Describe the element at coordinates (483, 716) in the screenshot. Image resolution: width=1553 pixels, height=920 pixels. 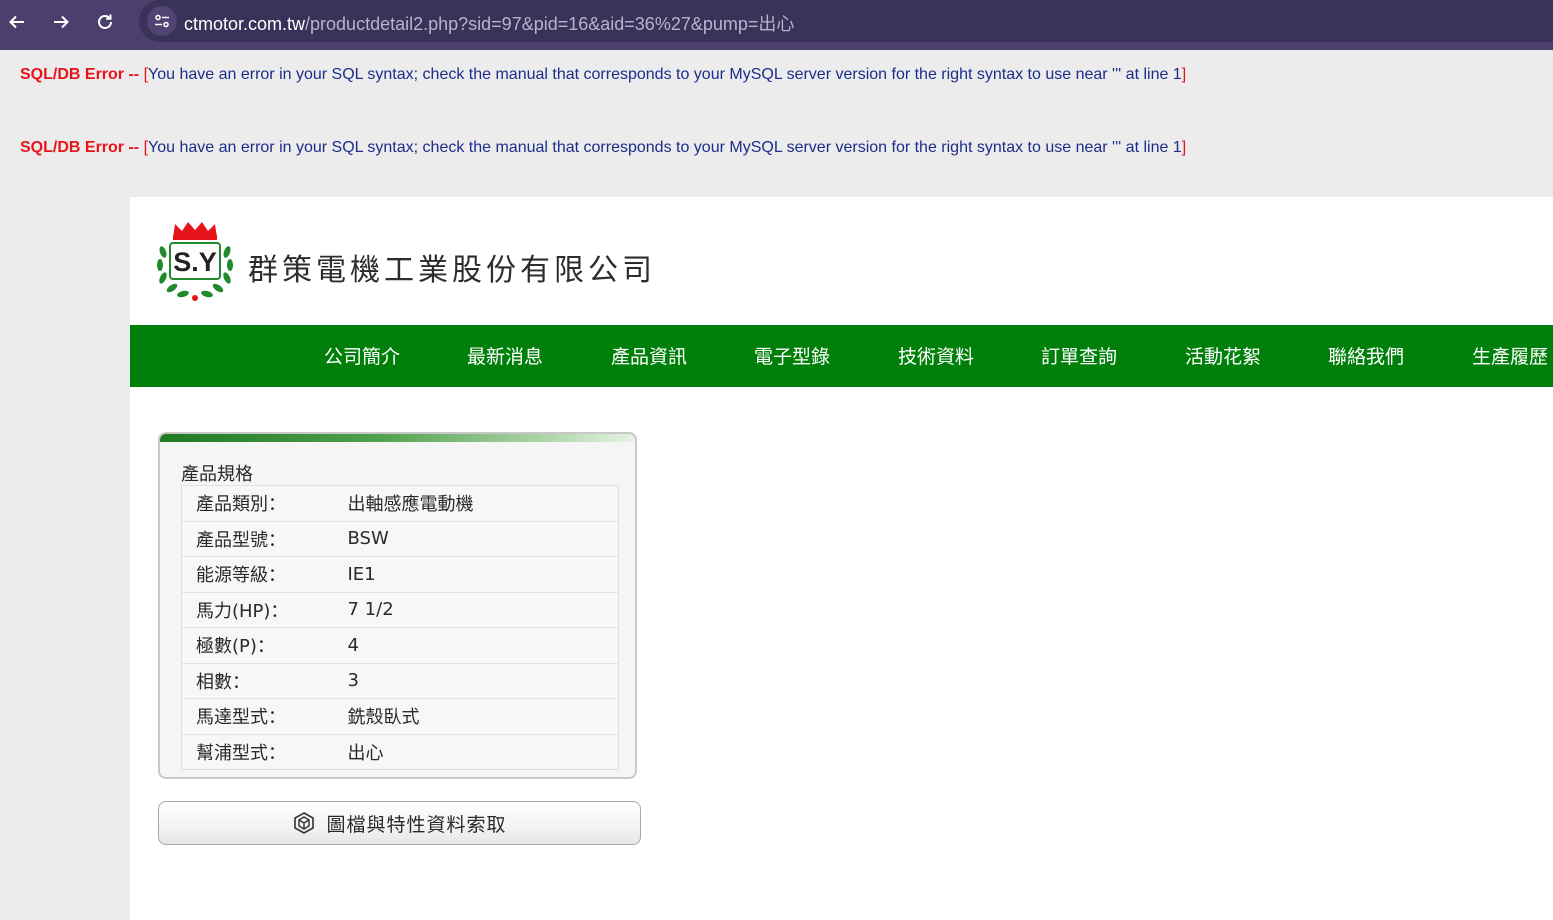
I see `spec-value: 銑殼臥式` at that location.